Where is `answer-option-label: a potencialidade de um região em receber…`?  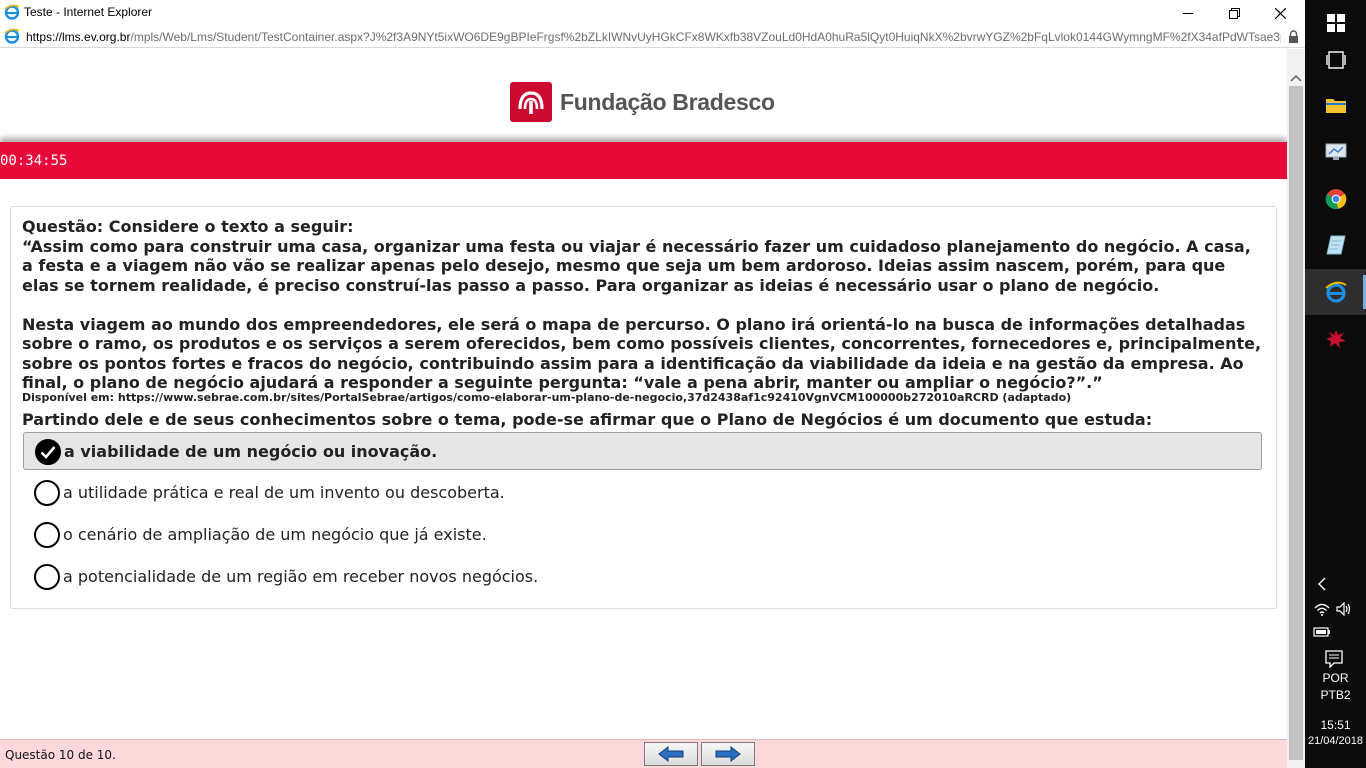
answer-option-label: a potencialidade de um região em receber… is located at coordinates (301, 576).